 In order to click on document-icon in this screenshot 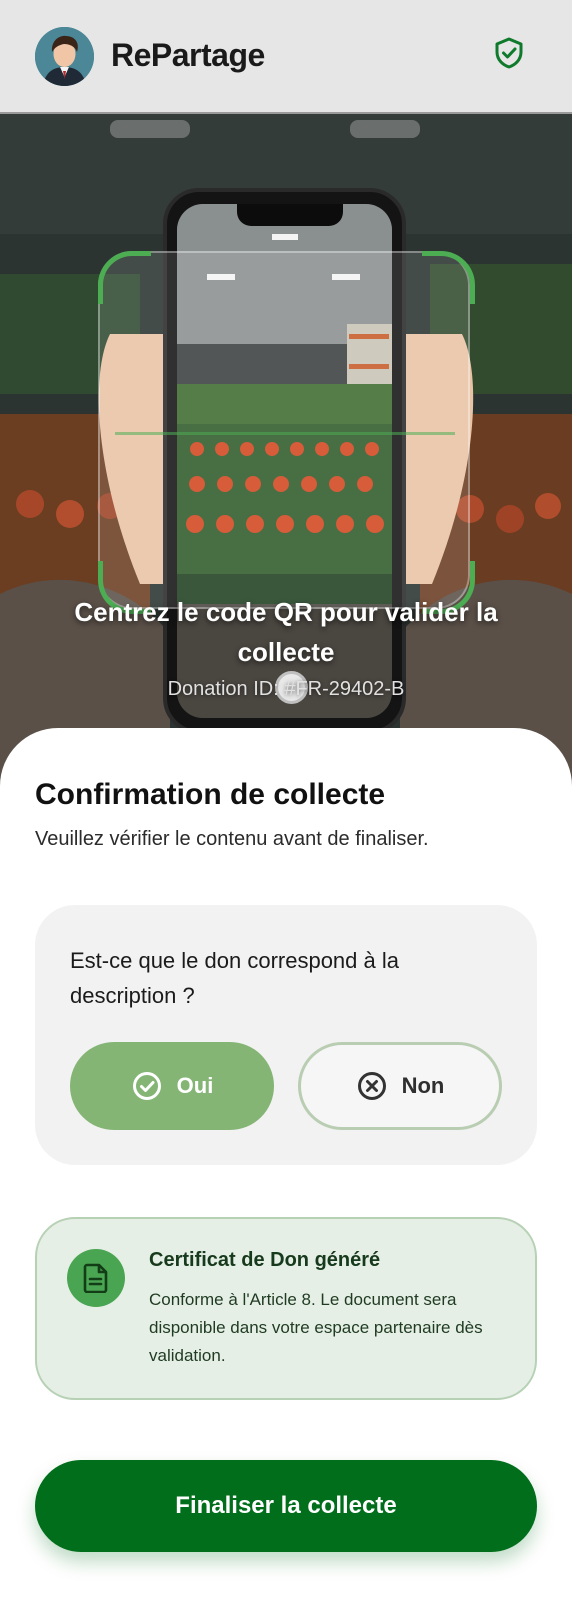, I will do `click(96, 1278)`.